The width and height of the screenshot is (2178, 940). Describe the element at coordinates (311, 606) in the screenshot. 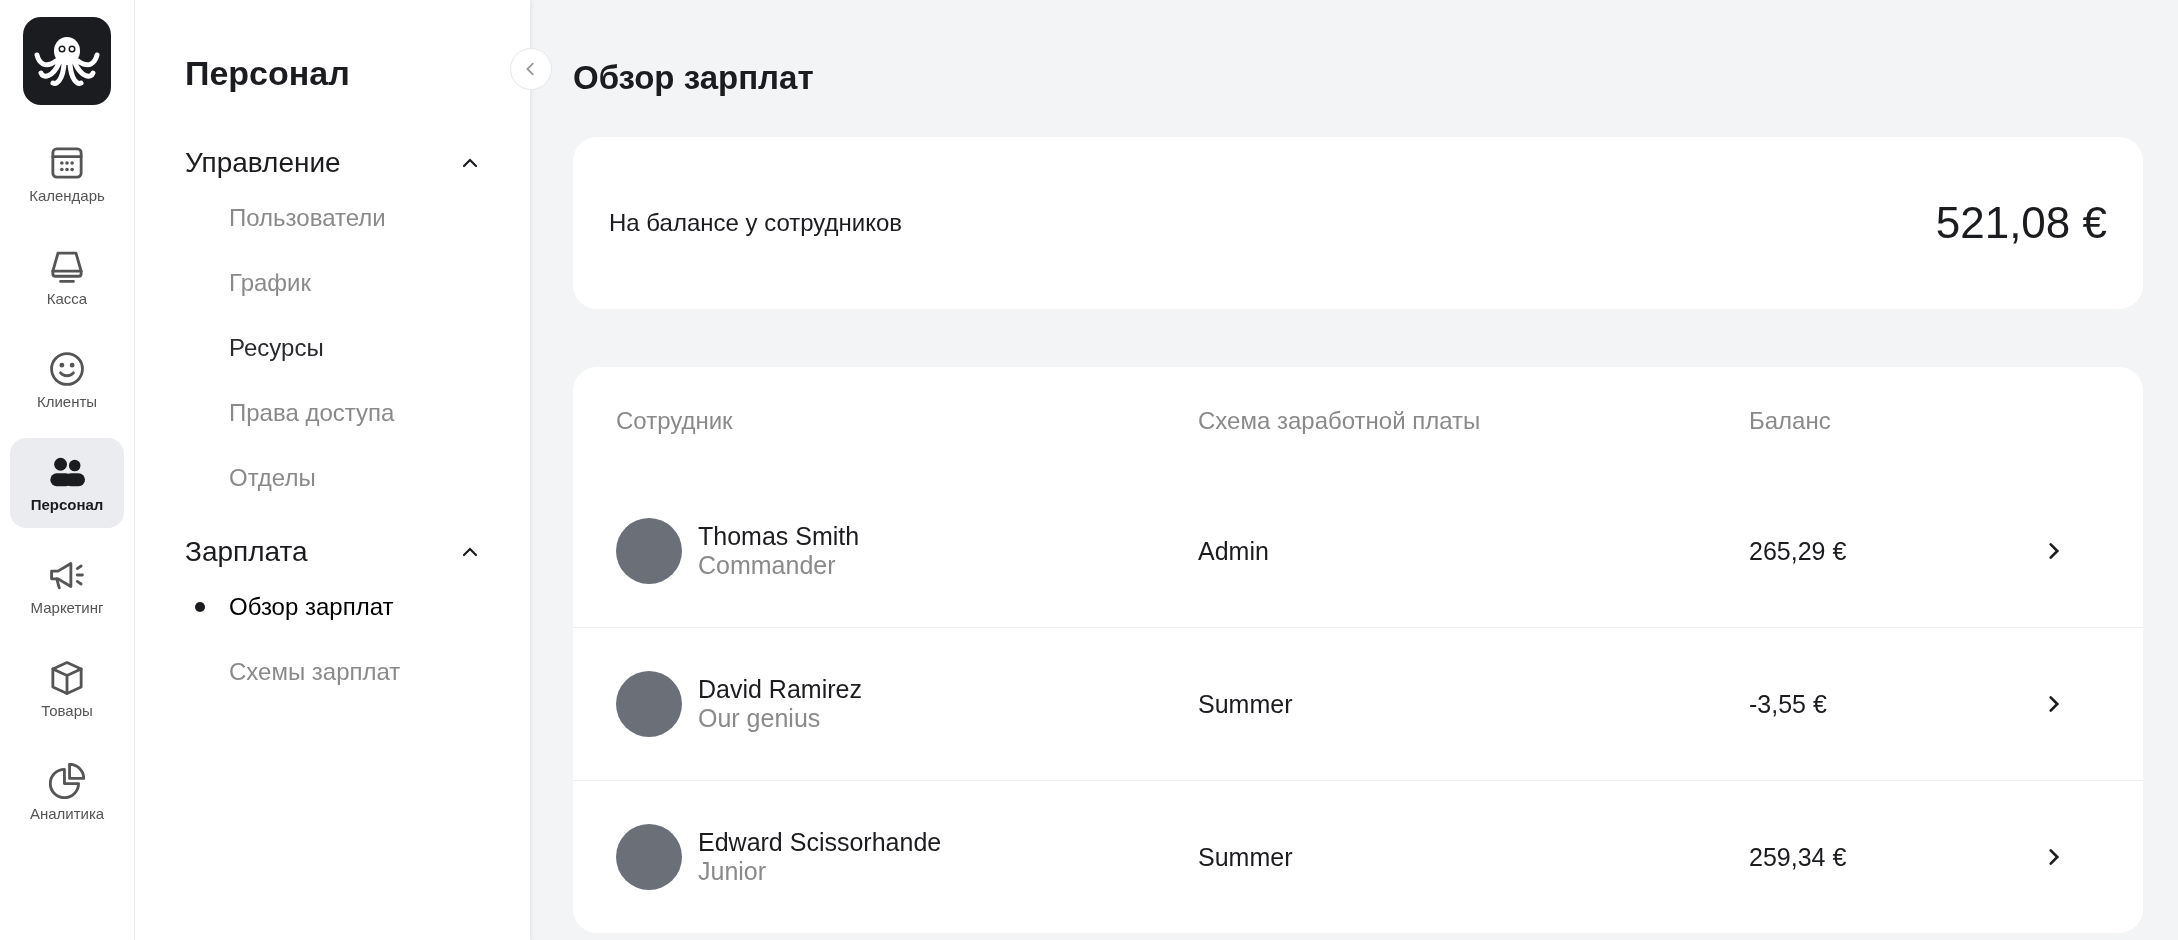

I see `subnav-link: Обзор зарплат` at that location.